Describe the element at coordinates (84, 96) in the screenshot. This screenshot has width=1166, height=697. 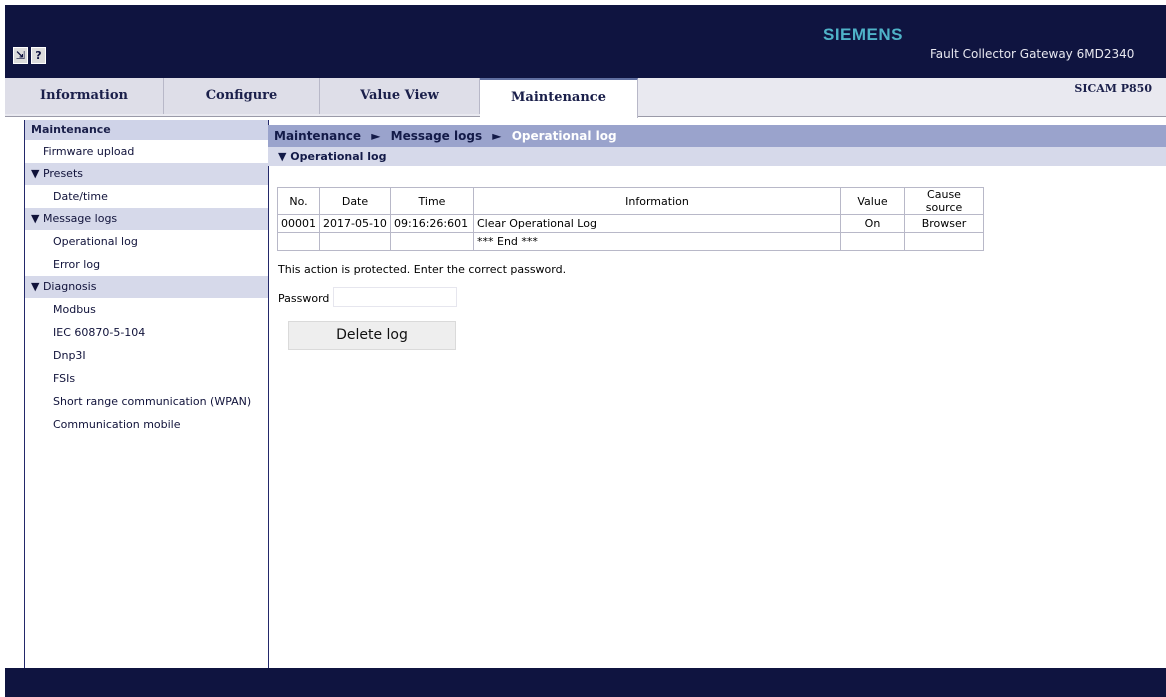
I see `tab-information: Information` at that location.